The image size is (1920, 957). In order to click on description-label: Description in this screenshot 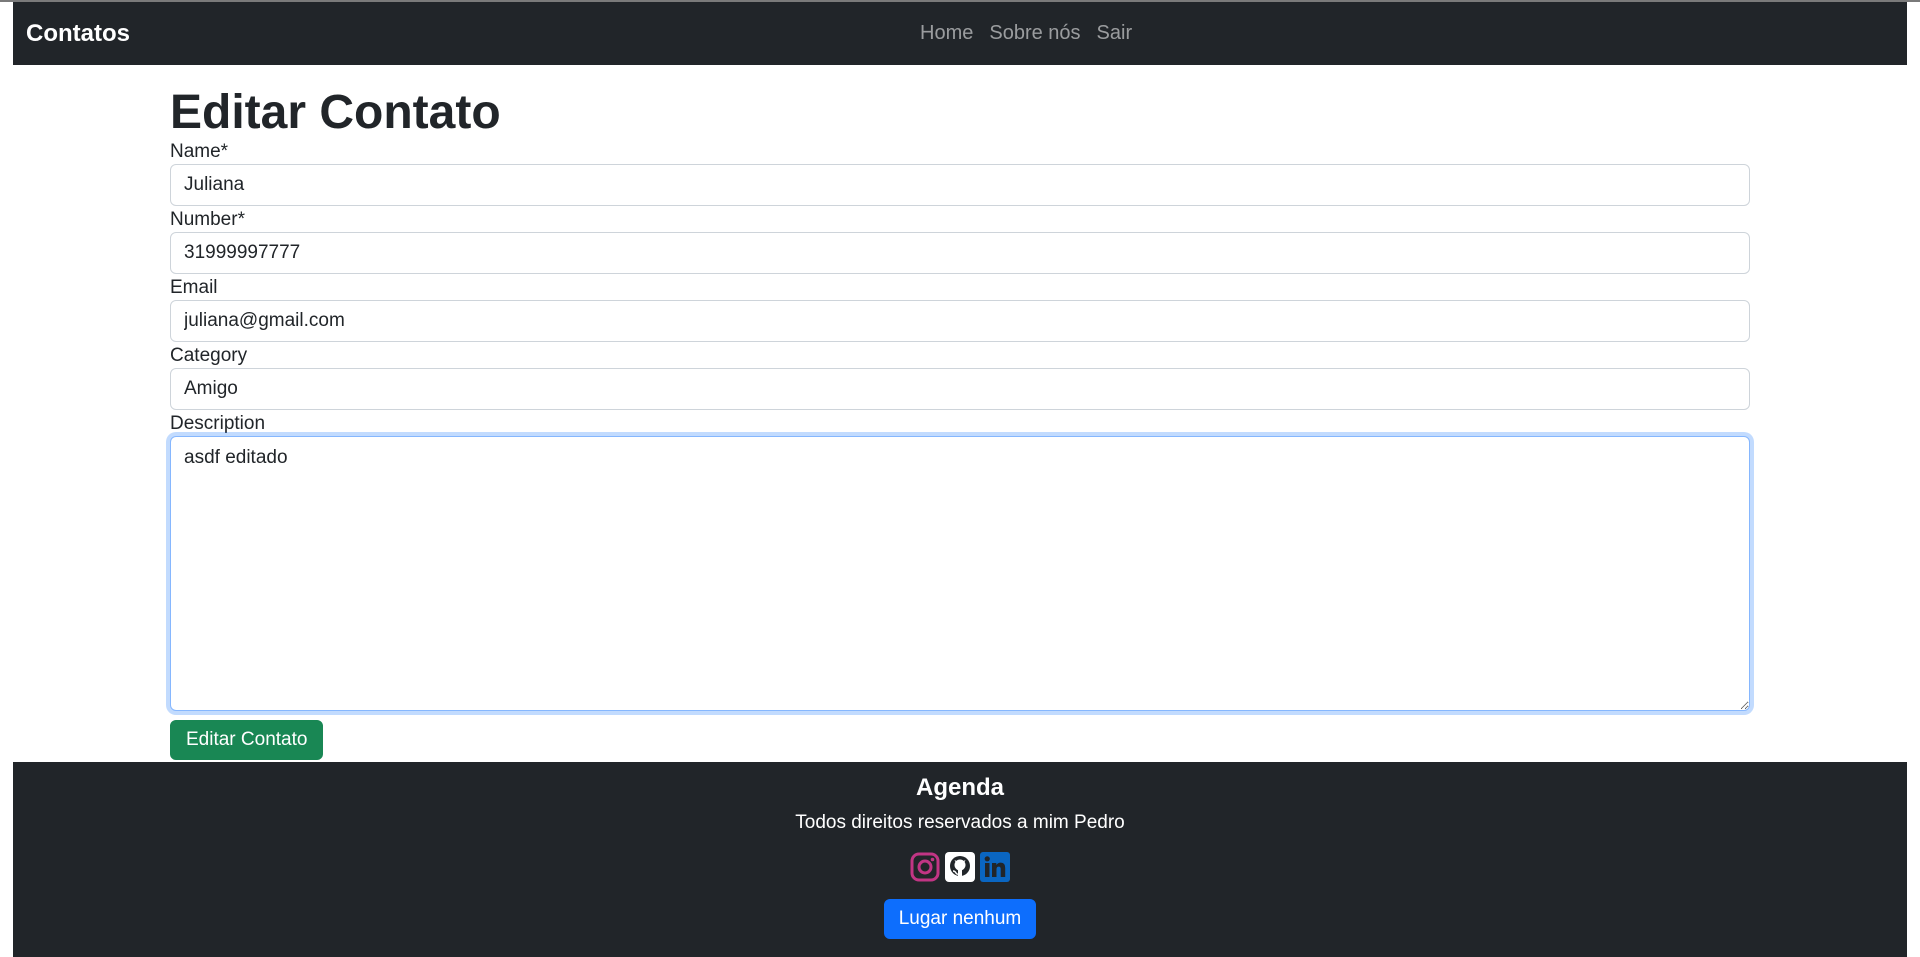, I will do `click(218, 423)`.